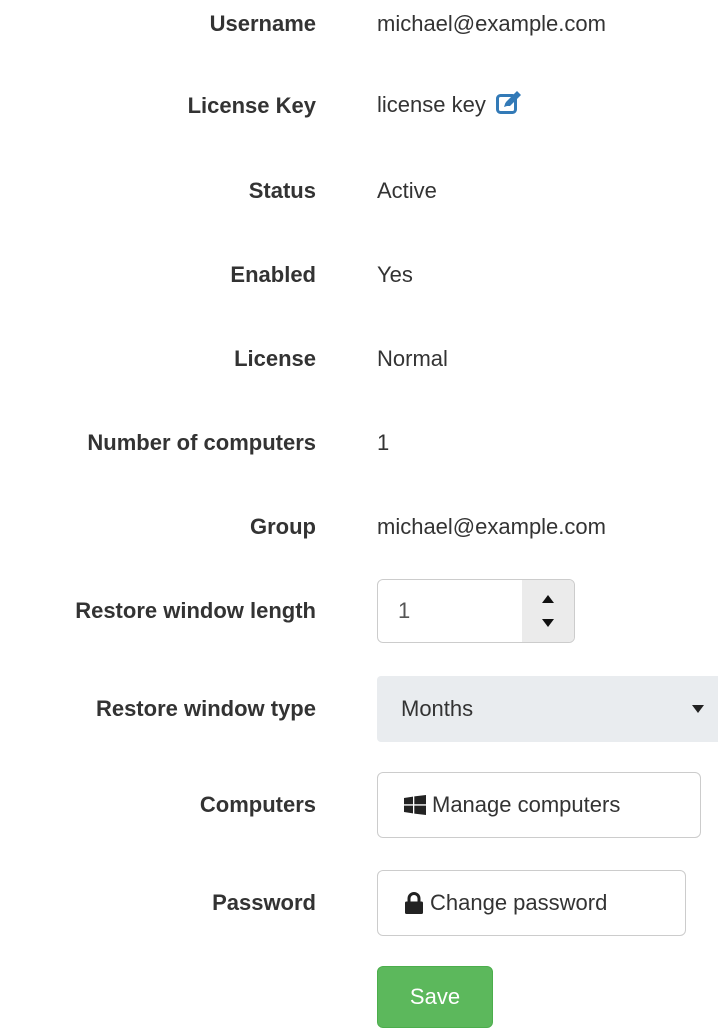 The width and height of the screenshot is (718, 1028). What do you see at coordinates (414, 903) in the screenshot?
I see `lock-icon` at bounding box center [414, 903].